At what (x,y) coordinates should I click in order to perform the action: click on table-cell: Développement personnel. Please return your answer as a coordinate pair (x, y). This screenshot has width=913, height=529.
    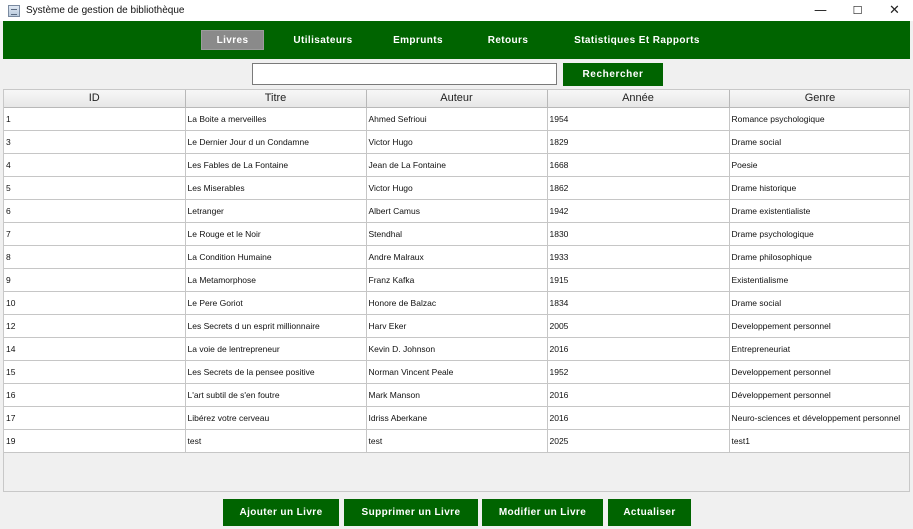
    Looking at the image, I should click on (819, 395).